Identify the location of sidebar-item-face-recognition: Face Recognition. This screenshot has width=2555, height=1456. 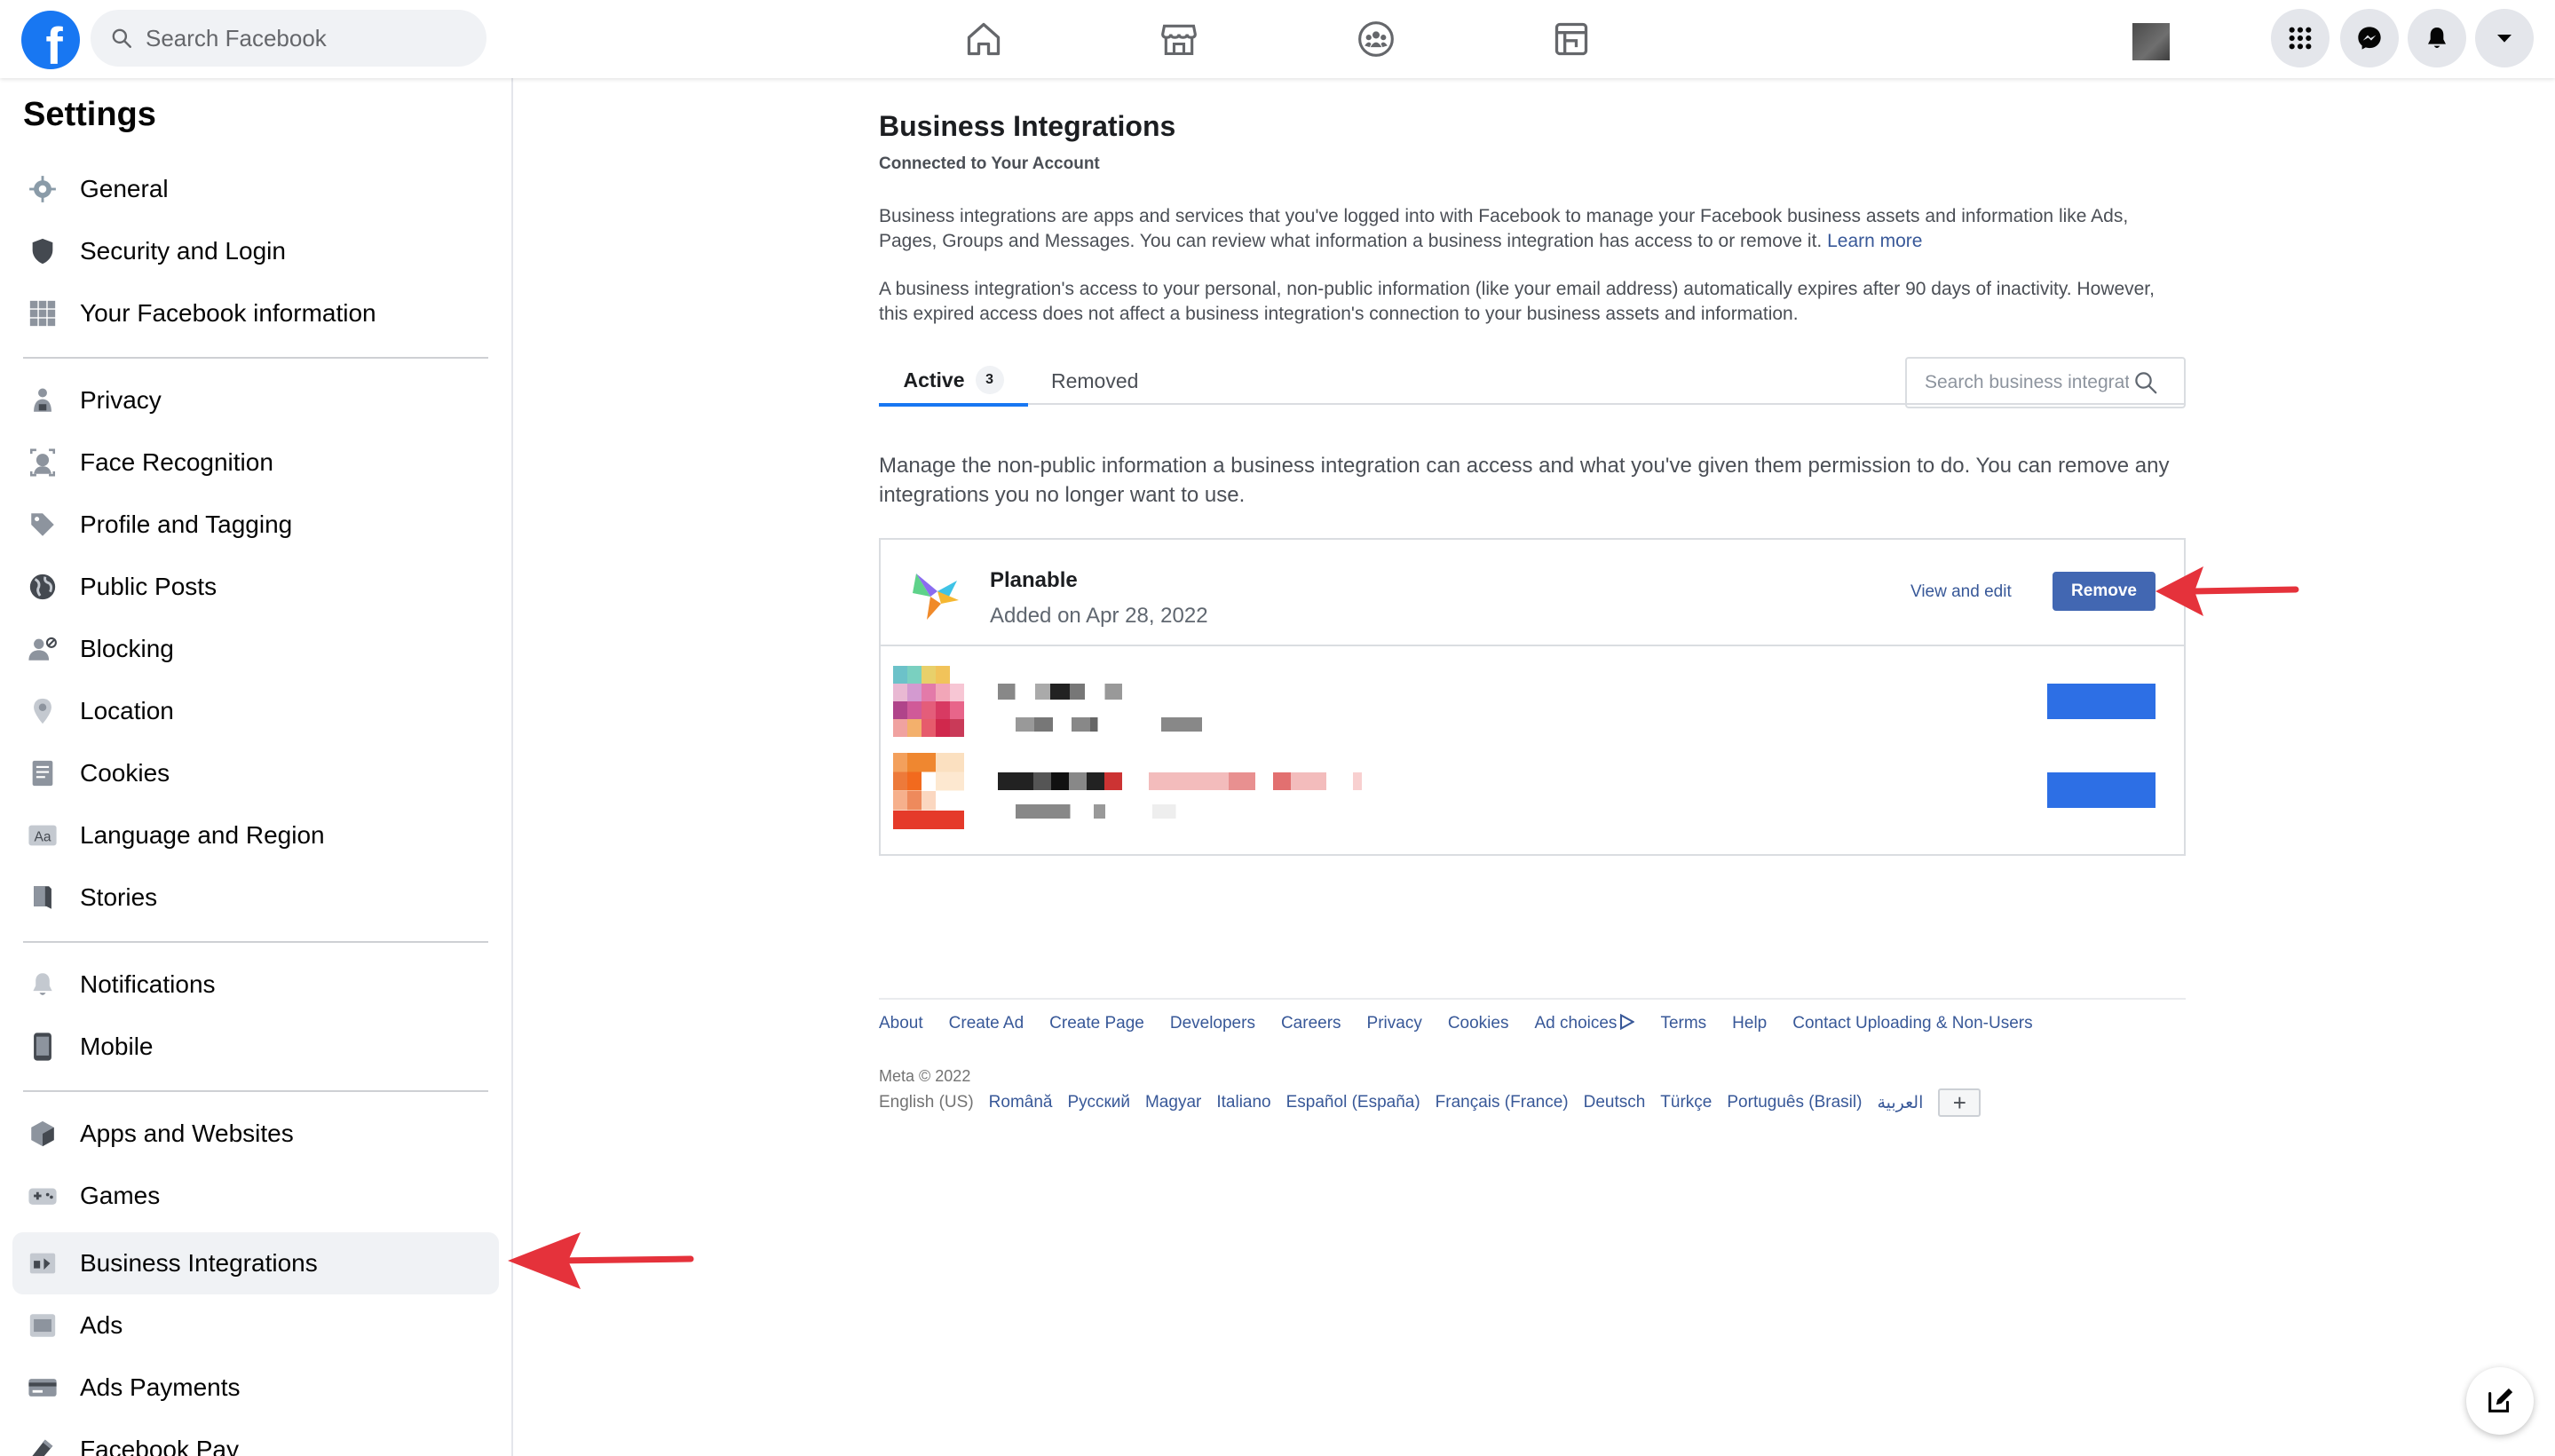
(255, 462).